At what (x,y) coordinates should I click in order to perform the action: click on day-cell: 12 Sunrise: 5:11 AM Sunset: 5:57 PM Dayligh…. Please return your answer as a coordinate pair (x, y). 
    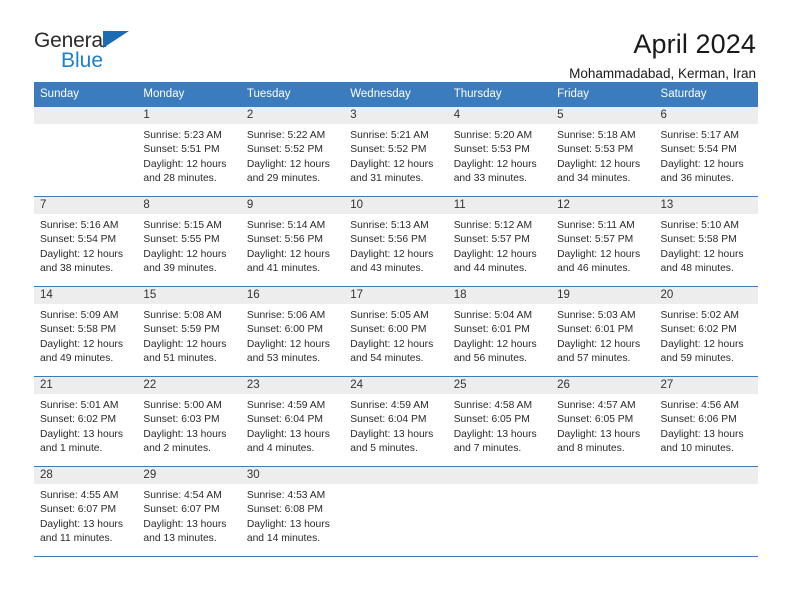
    Looking at the image, I should click on (603, 241).